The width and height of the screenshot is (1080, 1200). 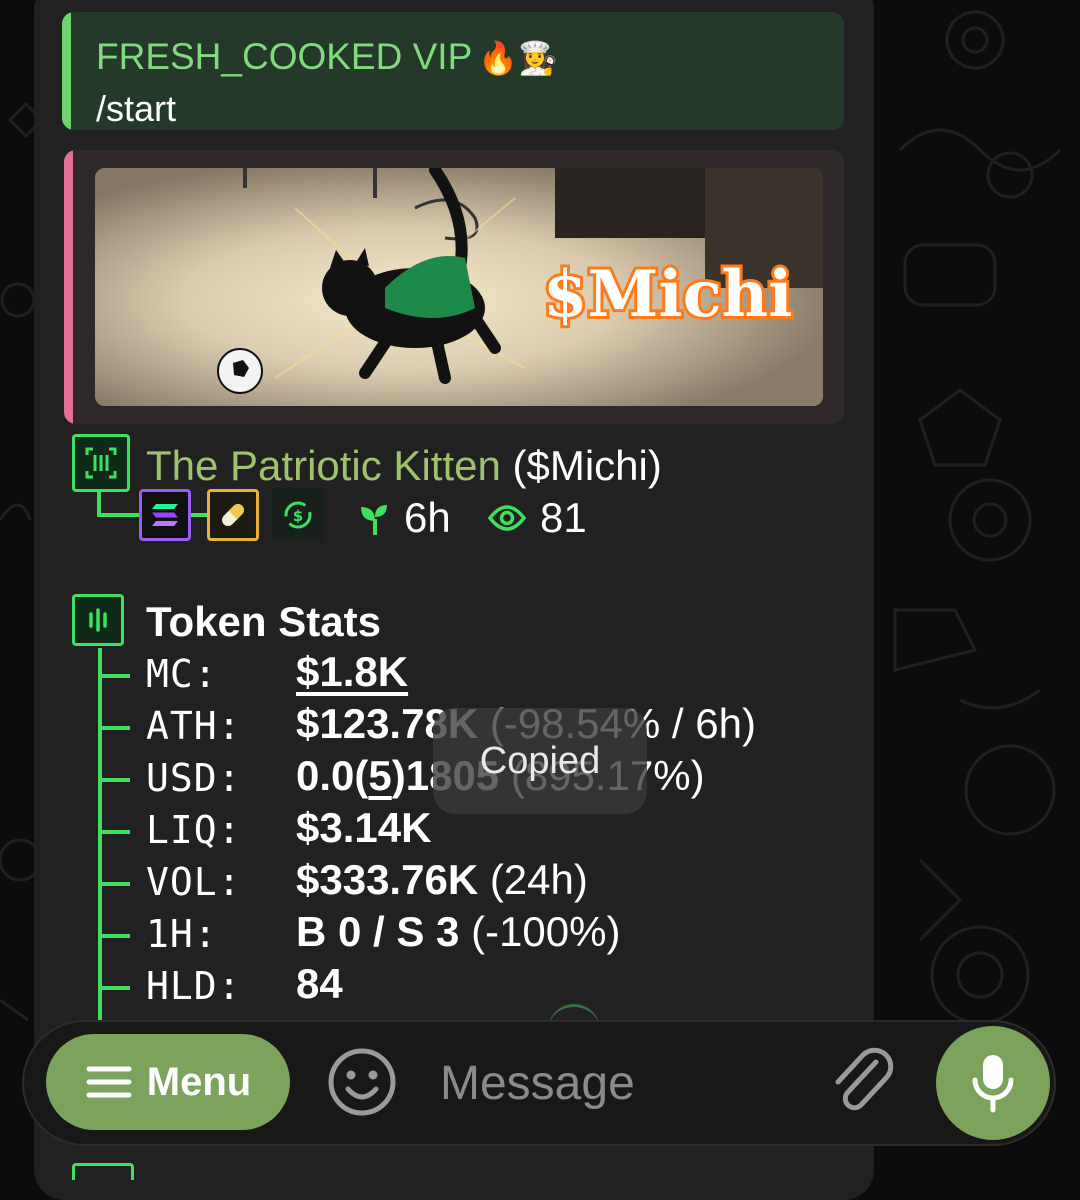 I want to click on pill-icon, so click(x=233, y=515).